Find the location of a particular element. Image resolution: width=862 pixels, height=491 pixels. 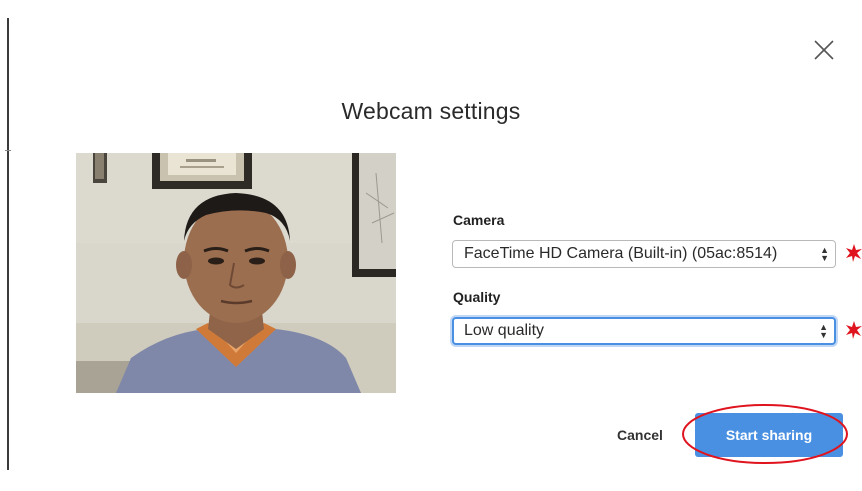

dialog-title: Webcam settings is located at coordinates (431, 111).